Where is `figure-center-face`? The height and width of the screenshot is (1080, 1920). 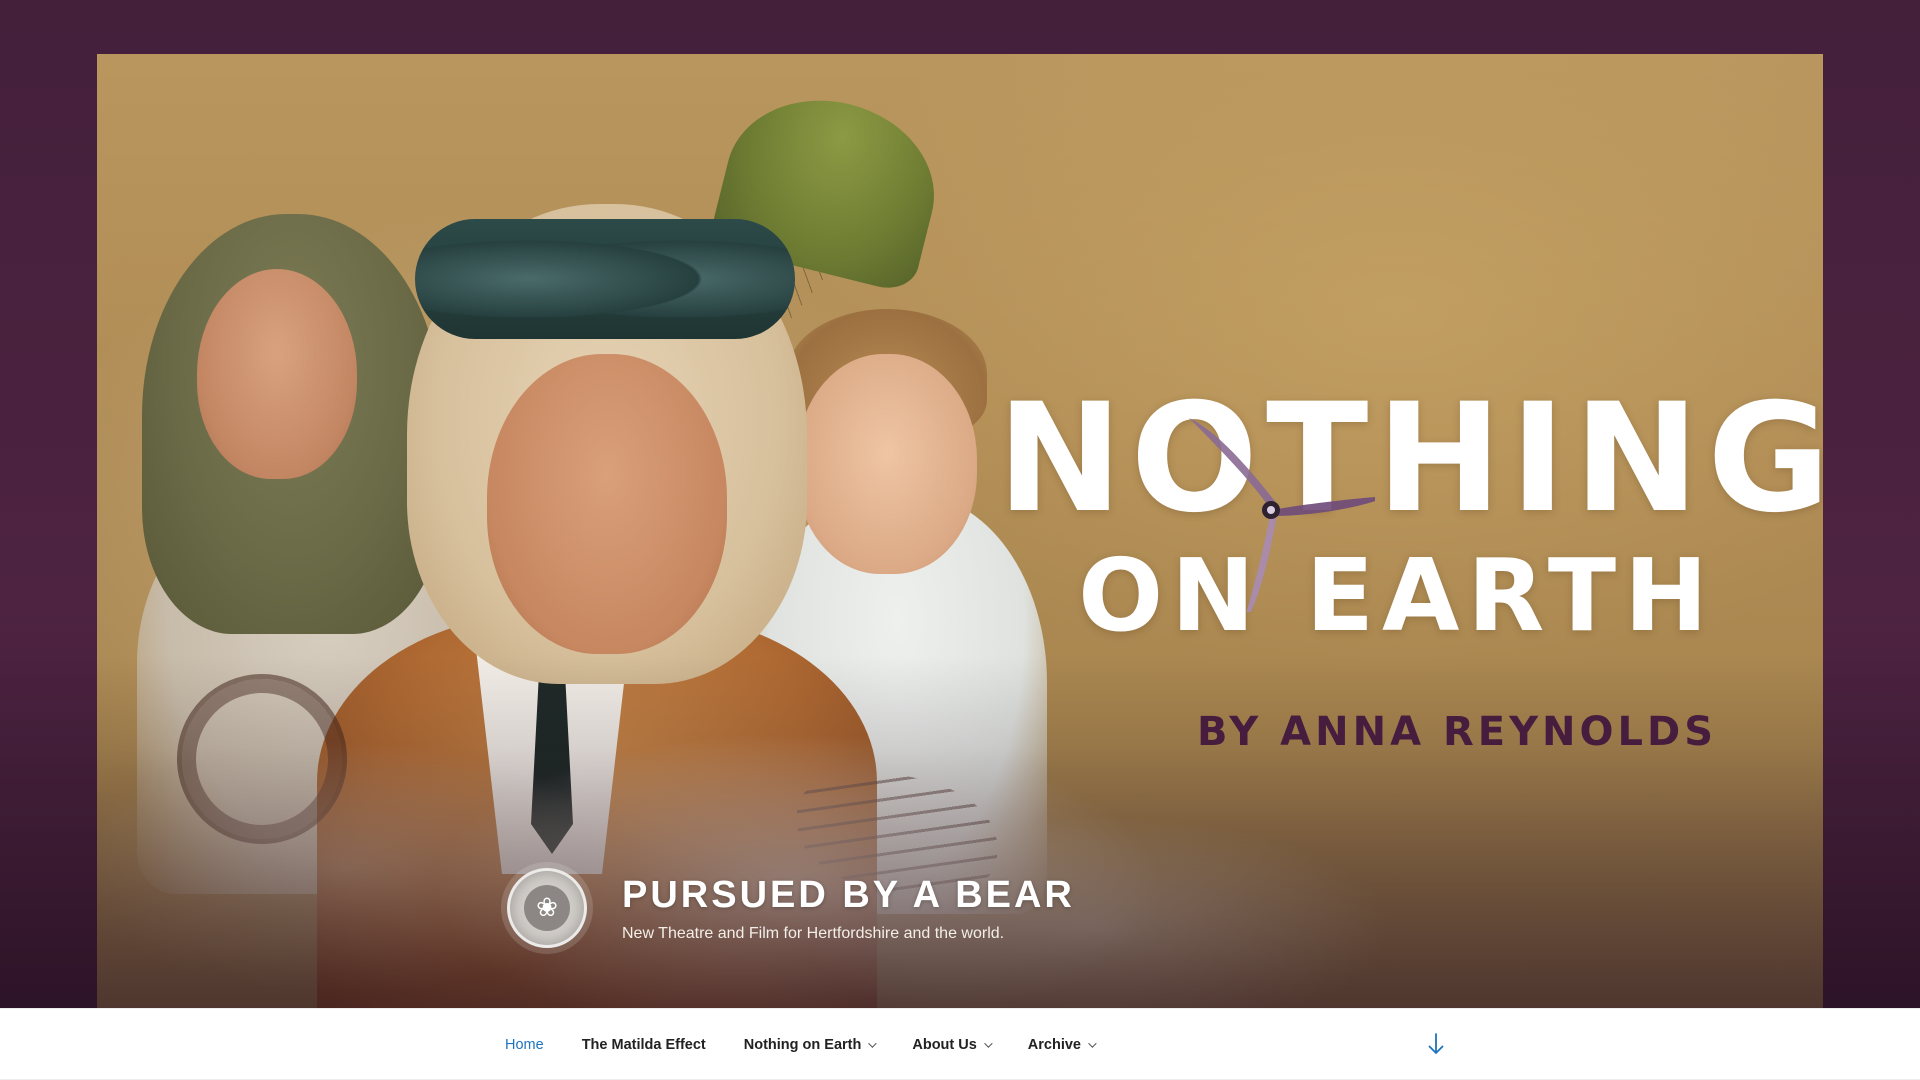
figure-center-face is located at coordinates (607, 504).